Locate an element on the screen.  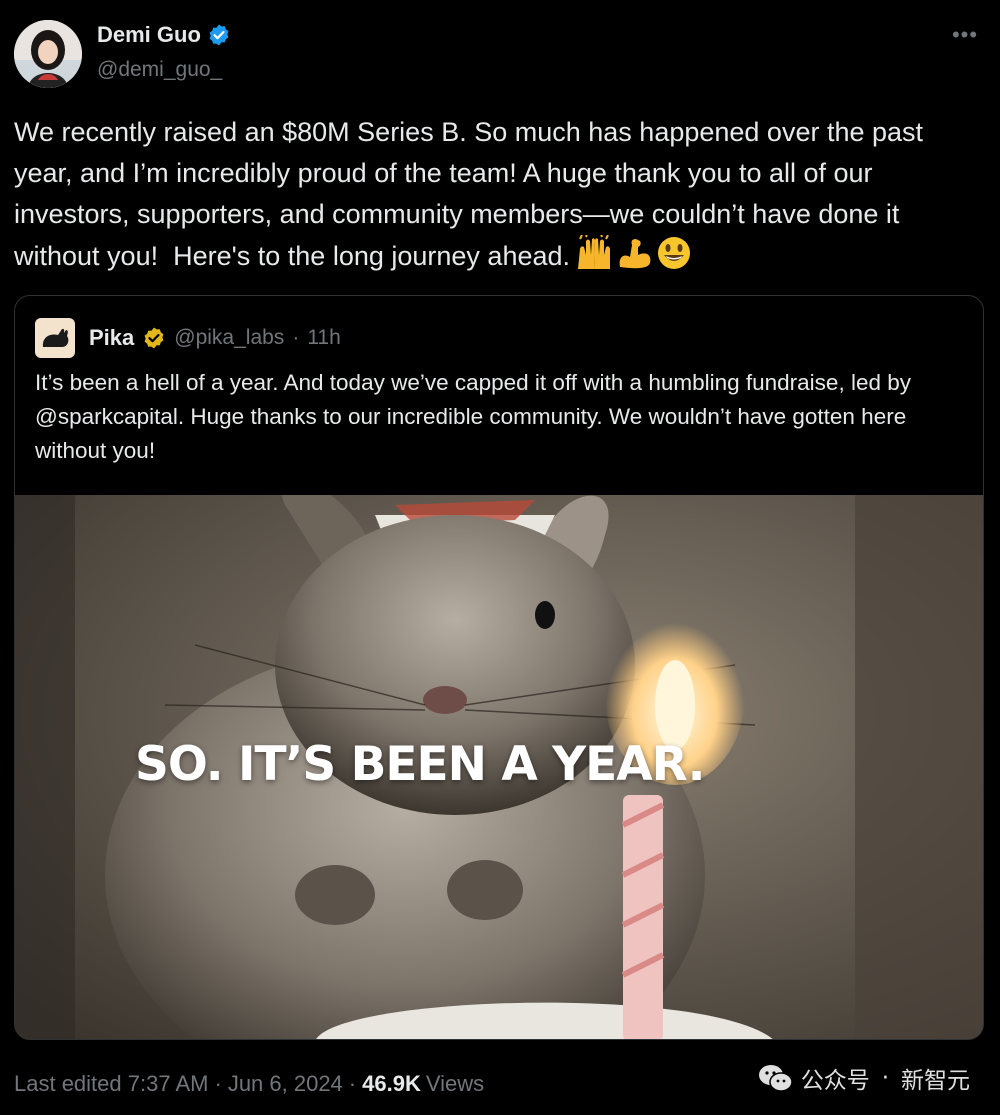
quoted-tweet-time: 11h is located at coordinates (323, 338).